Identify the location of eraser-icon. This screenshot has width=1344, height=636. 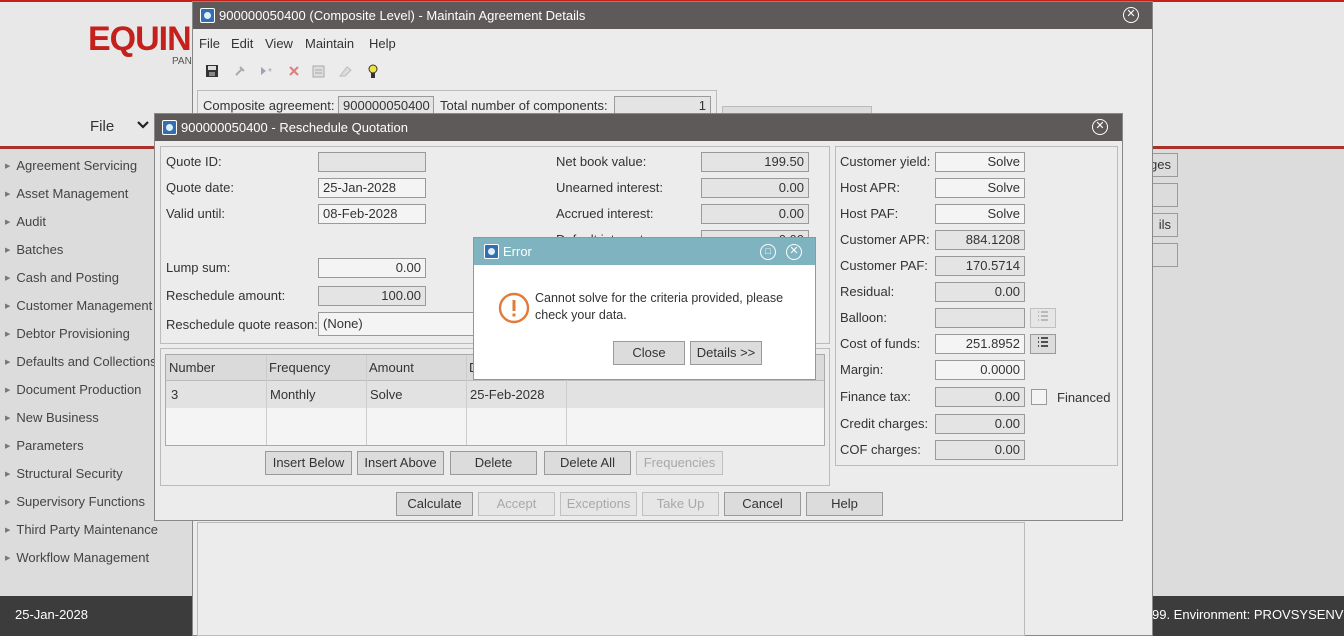
(345, 72).